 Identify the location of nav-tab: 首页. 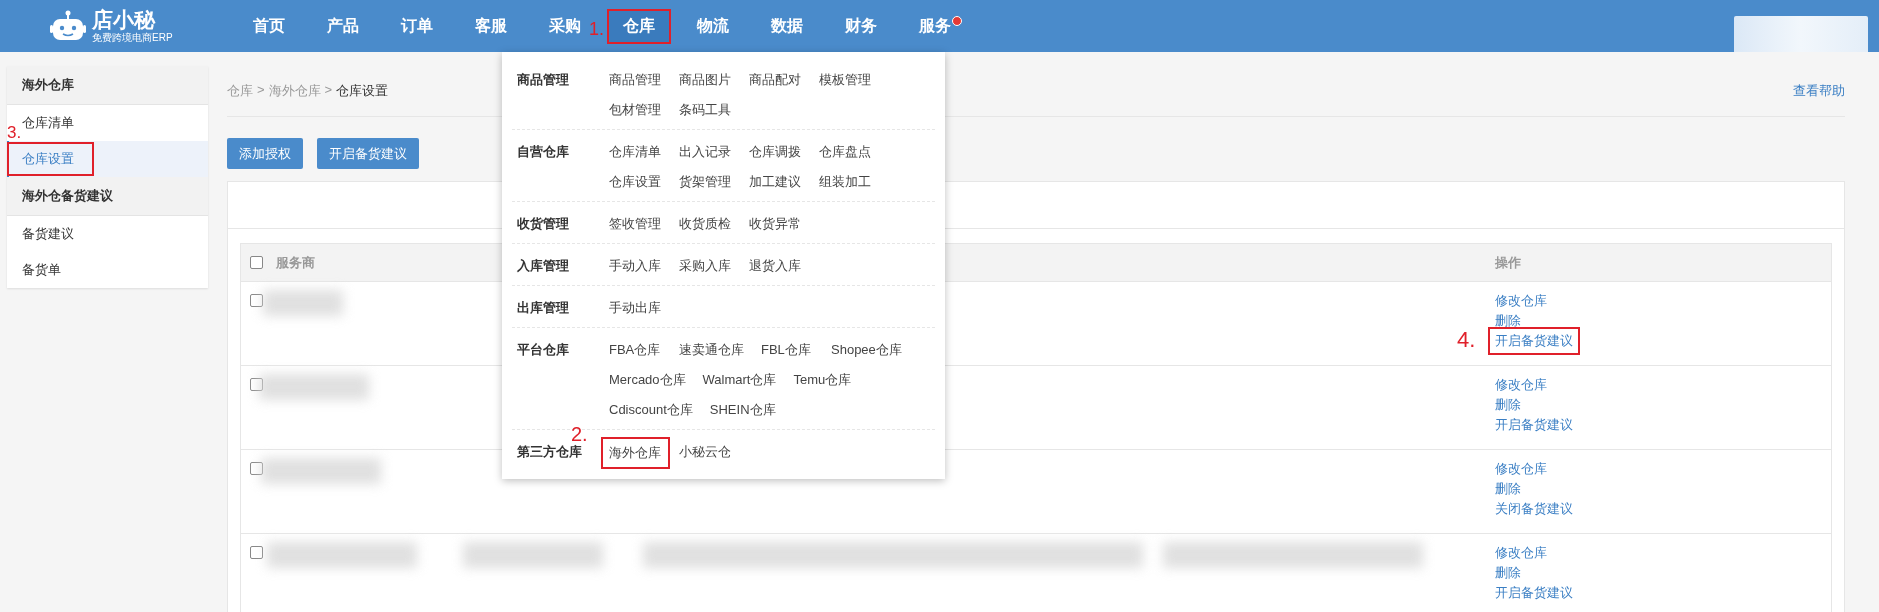
(269, 26).